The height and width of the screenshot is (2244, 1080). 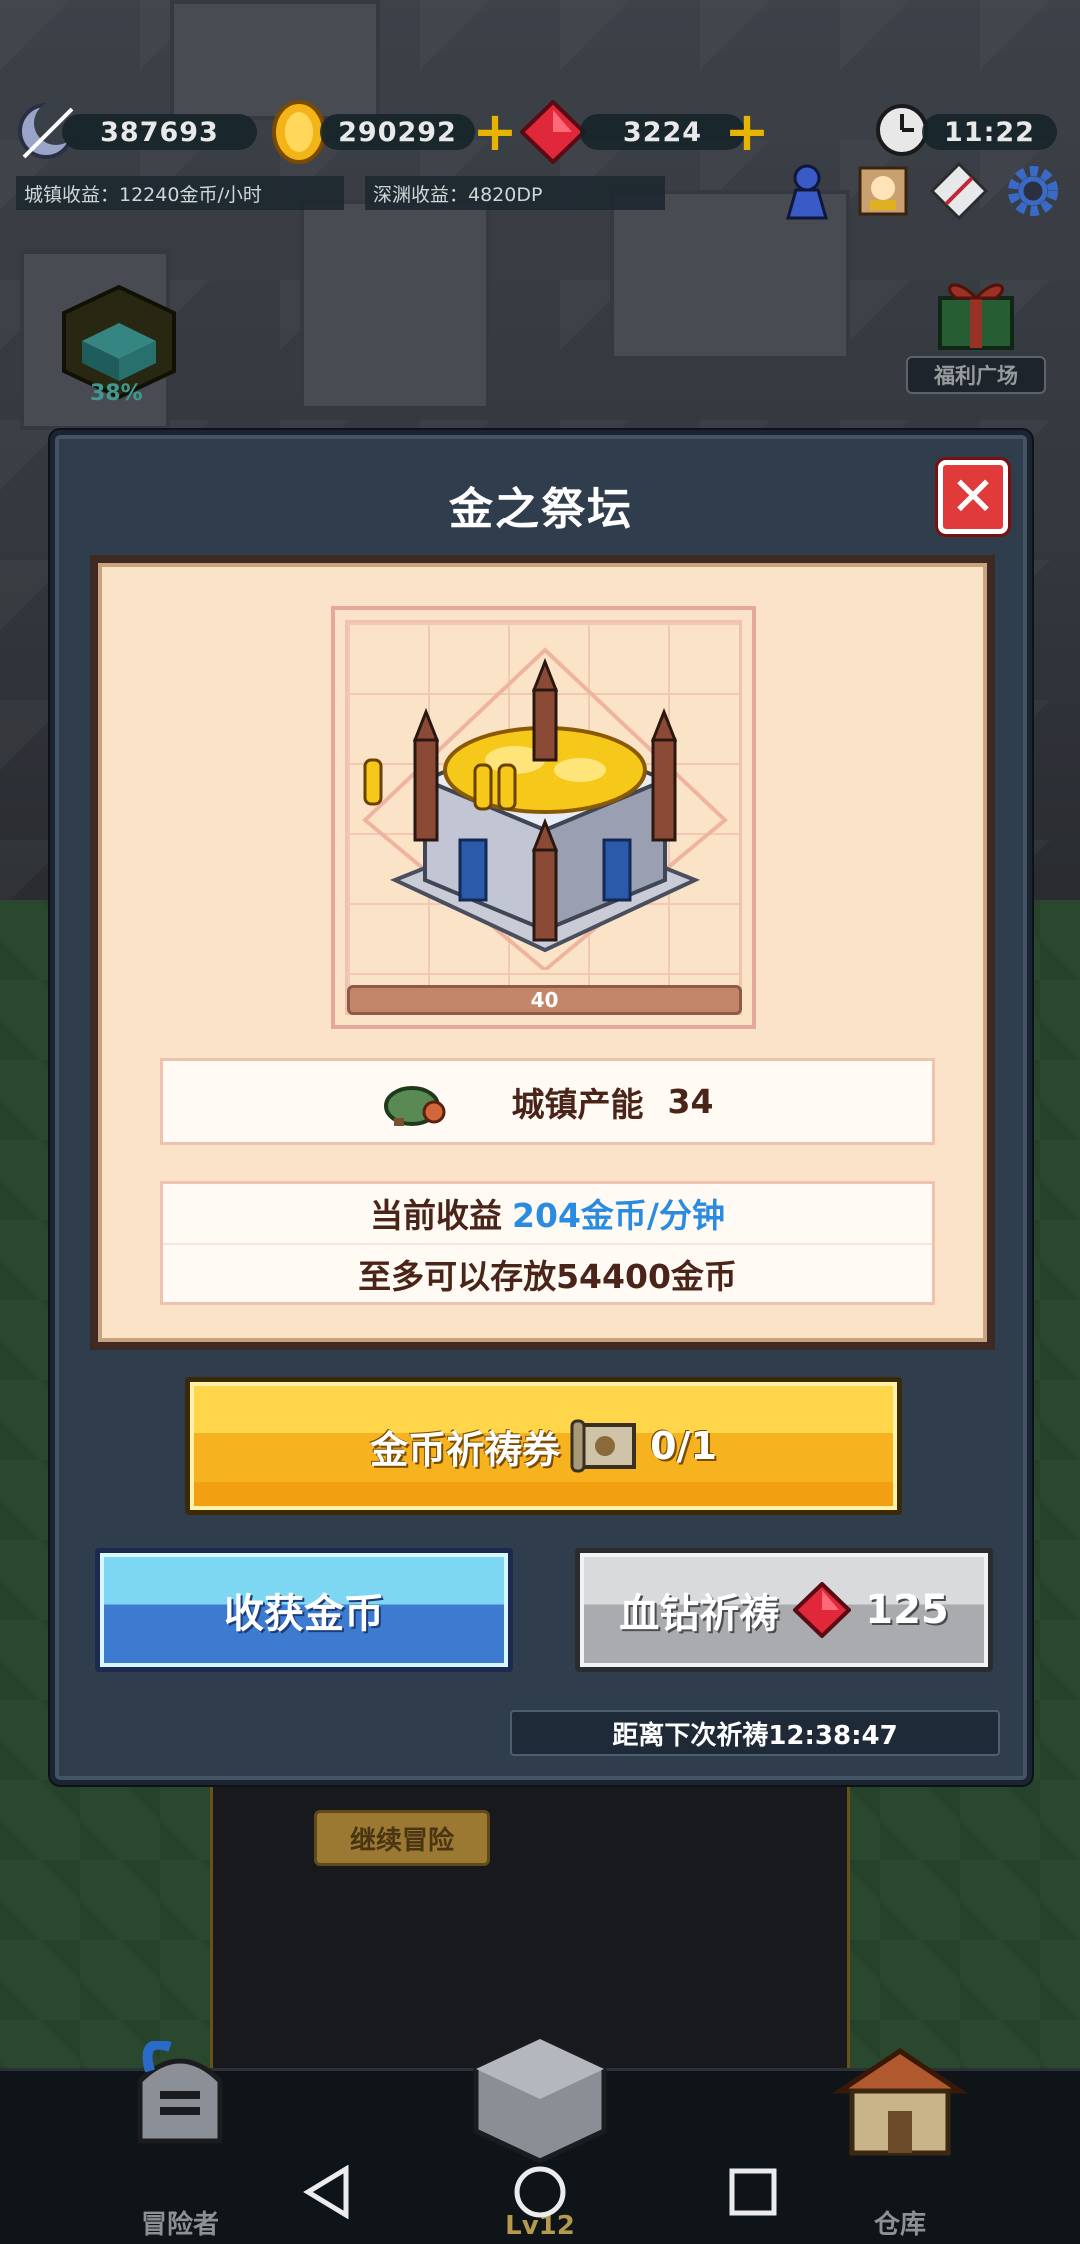 I want to click on compass-map-icon, so click(x=959, y=191).